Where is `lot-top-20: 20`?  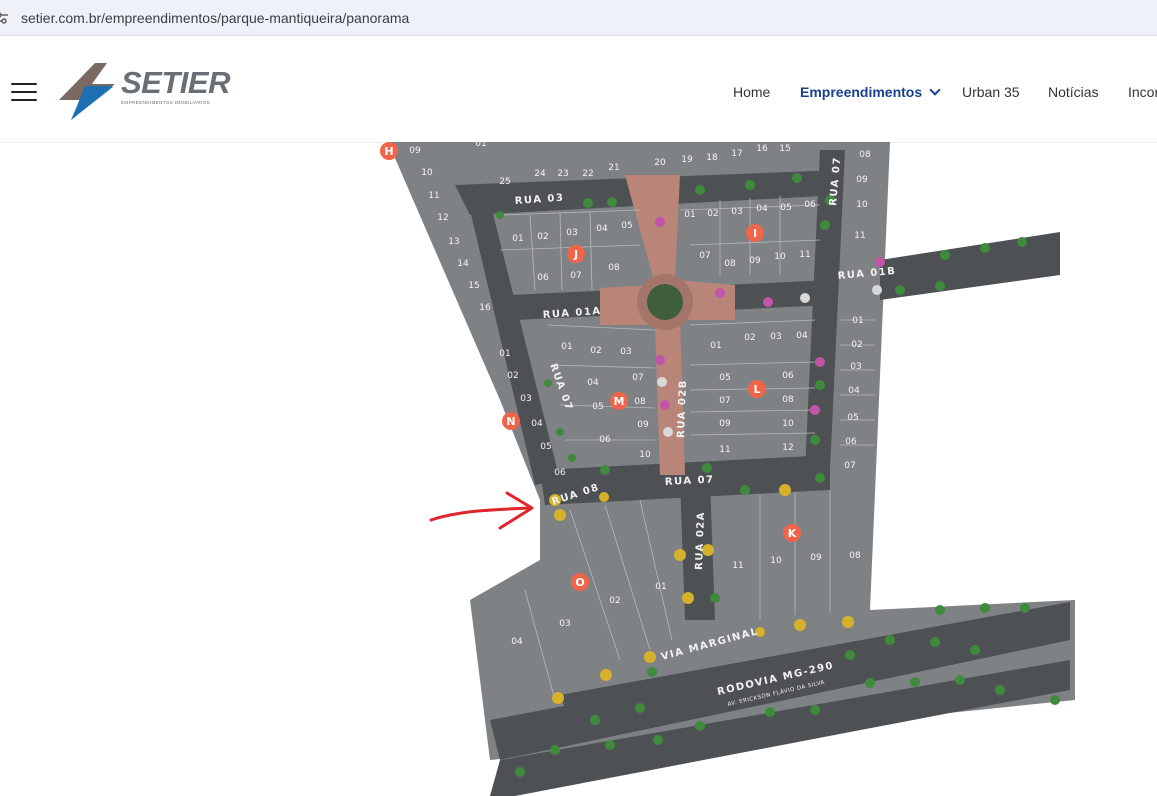
lot-top-20: 20 is located at coordinates (660, 163).